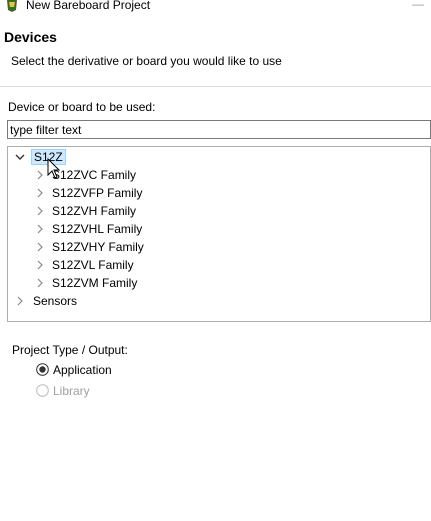 This screenshot has width=431, height=521. I want to click on tree-node-label: S12ZVL Family, so click(93, 265).